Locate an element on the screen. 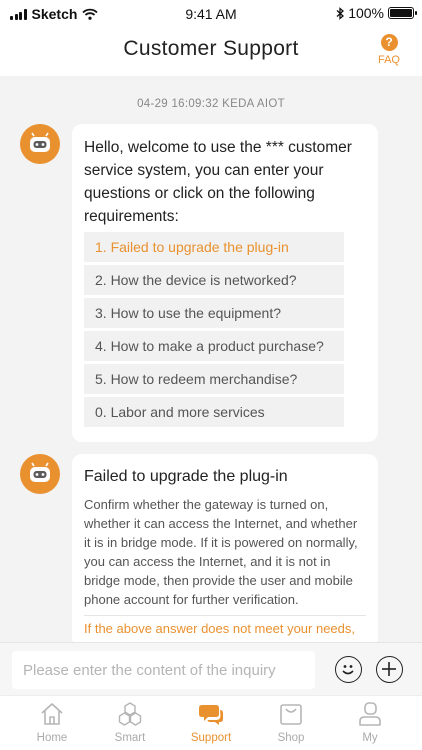  option-labor-services: 0. Labor and more services is located at coordinates (214, 412).